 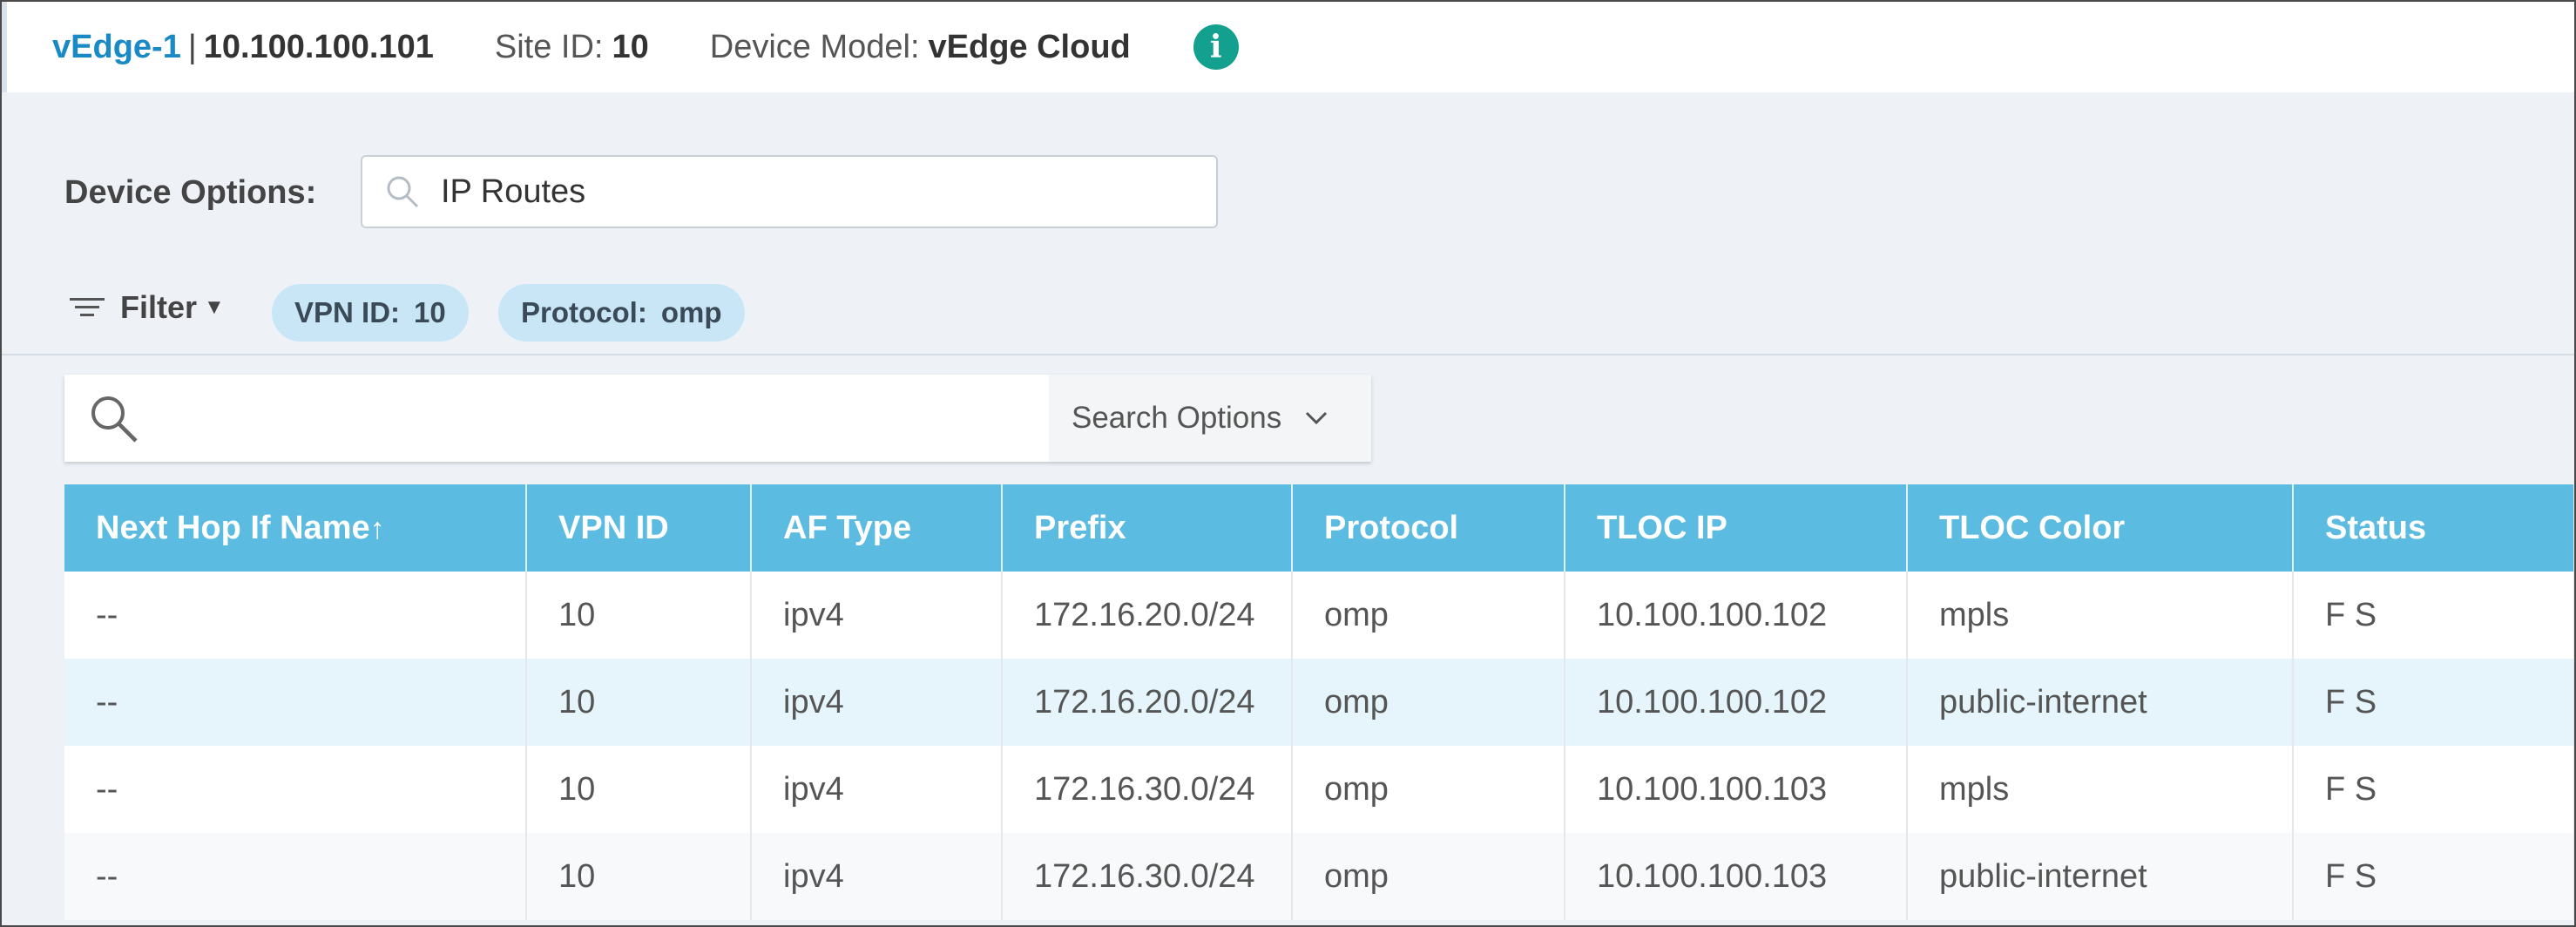 I want to click on device-ip: 10.100.100.101, so click(x=318, y=46).